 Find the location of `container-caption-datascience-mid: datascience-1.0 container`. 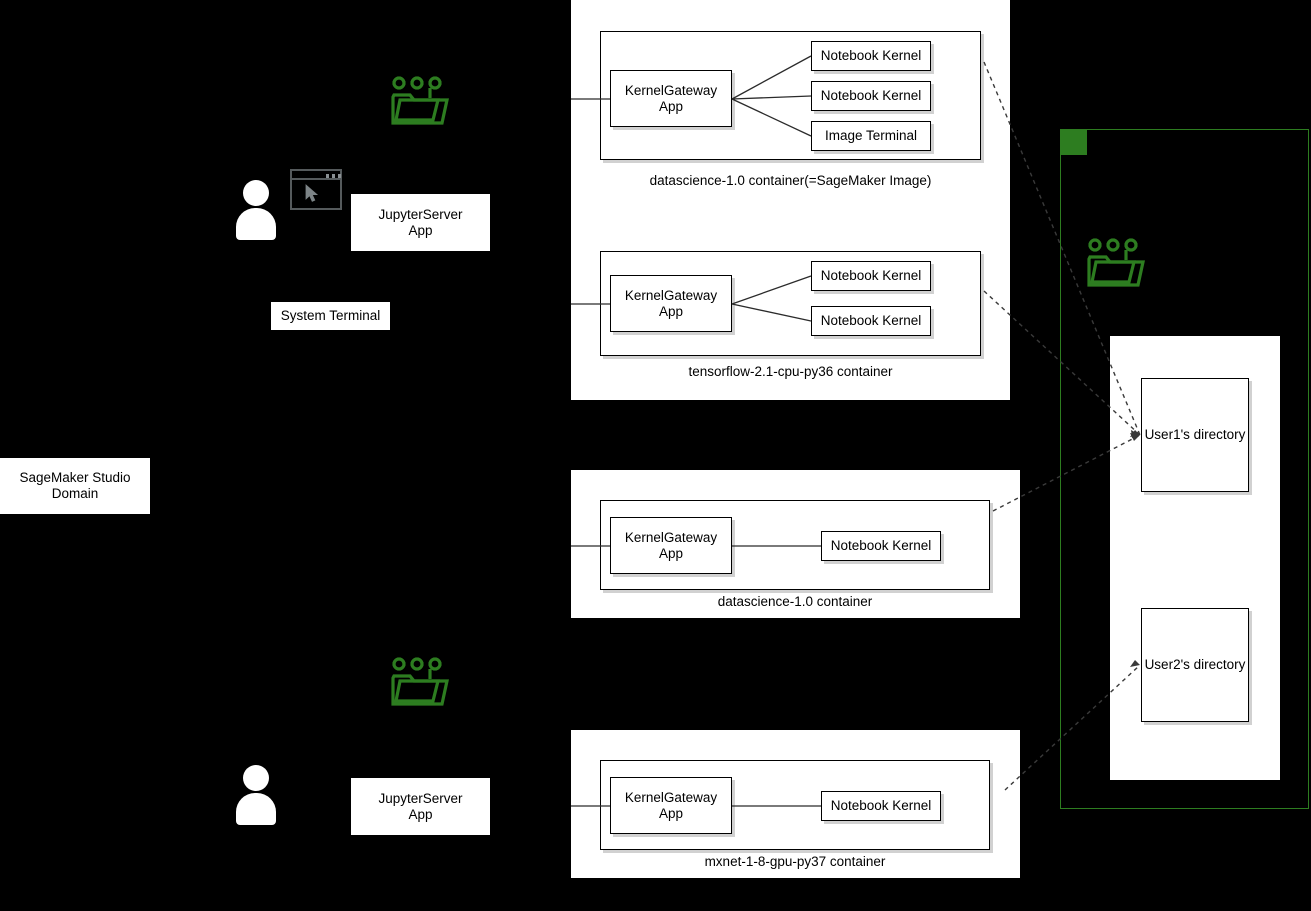

container-caption-datascience-mid: datascience-1.0 container is located at coordinates (795, 601).